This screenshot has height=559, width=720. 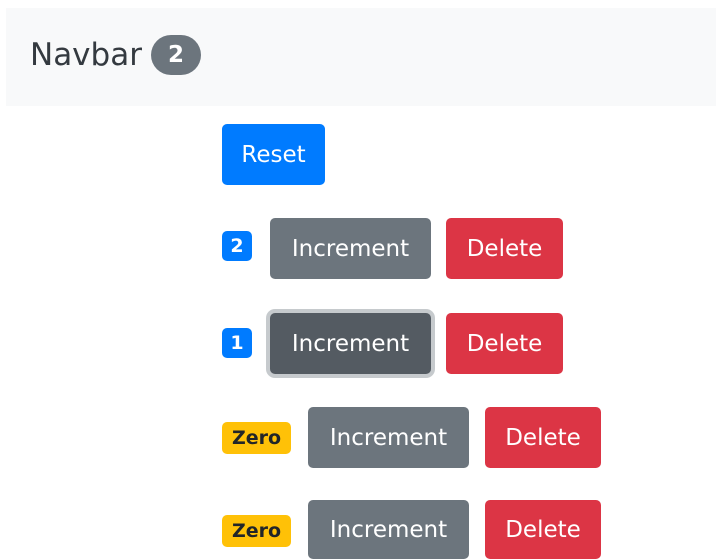 I want to click on total-counters-badge: 2, so click(x=175, y=55).